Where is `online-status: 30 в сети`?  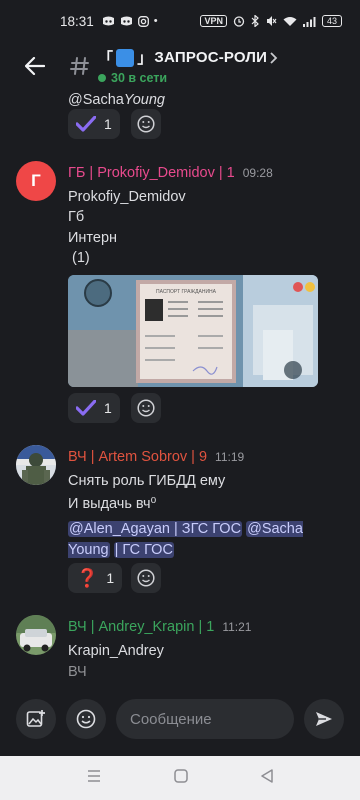 online-status: 30 в сети is located at coordinates (188, 78).